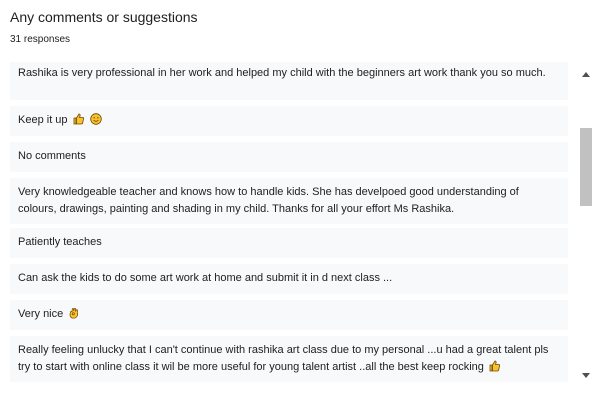  I want to click on scrollbar-thumb, so click(586, 167).